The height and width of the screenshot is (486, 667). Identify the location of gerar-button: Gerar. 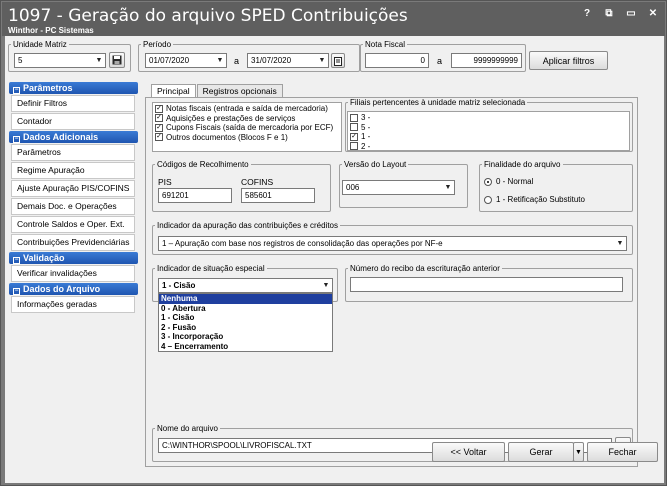
(541, 452).